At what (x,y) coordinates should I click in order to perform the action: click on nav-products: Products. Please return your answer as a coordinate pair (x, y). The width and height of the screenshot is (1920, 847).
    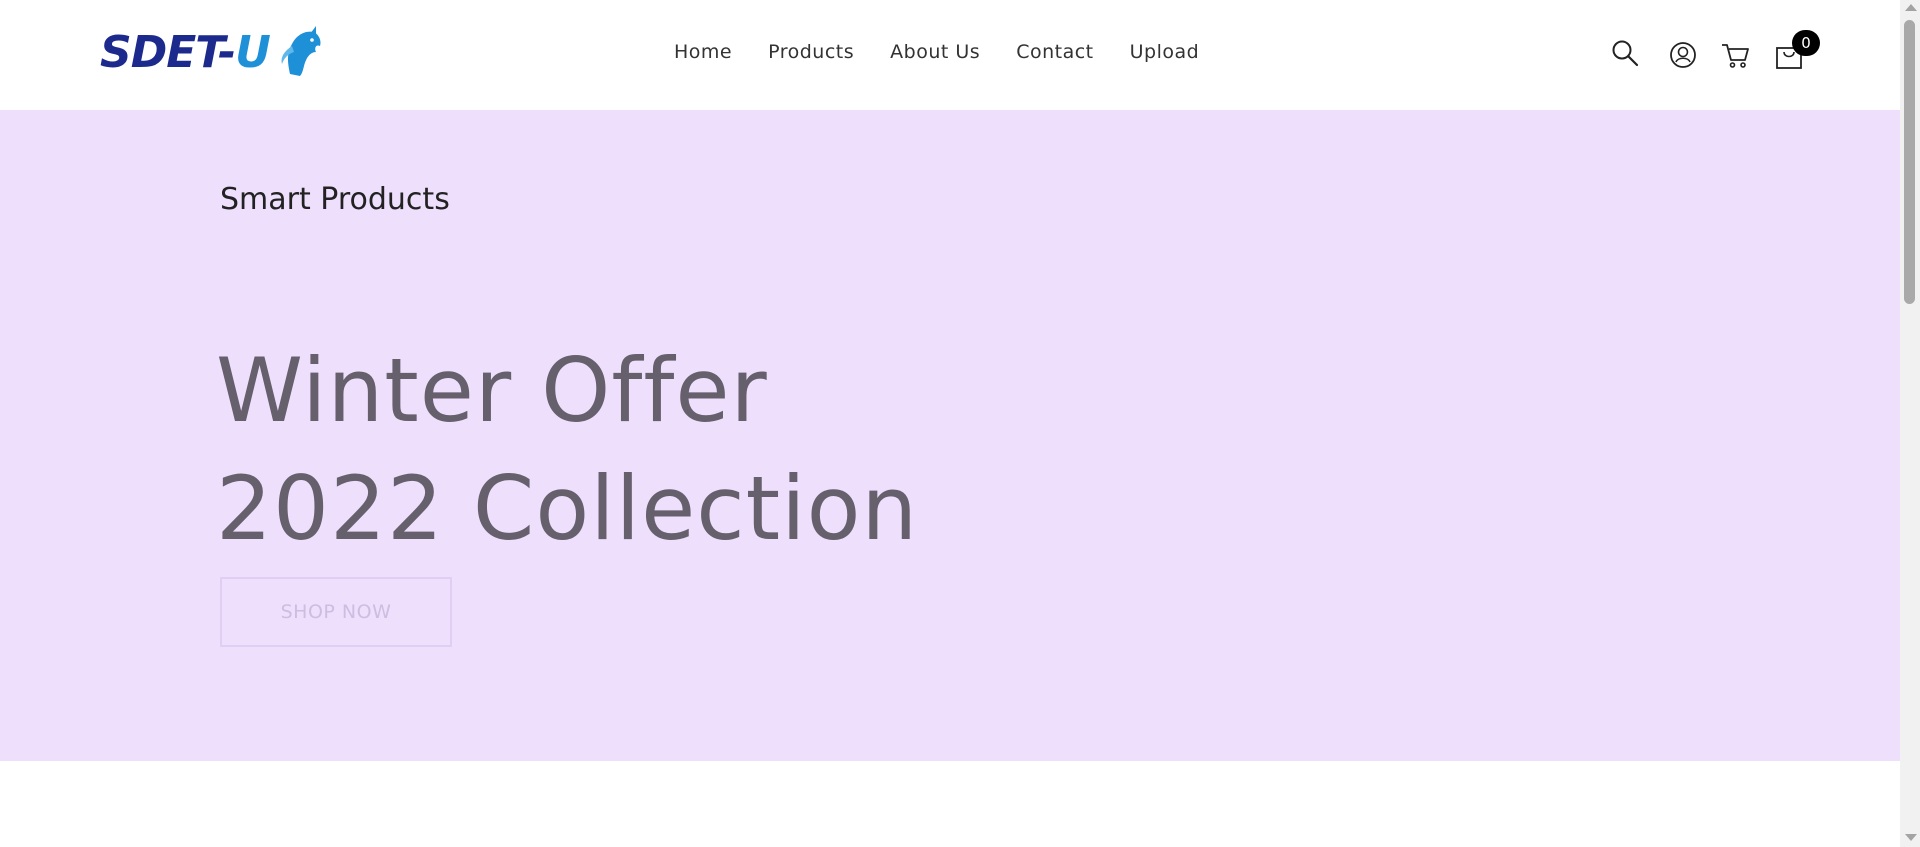
    Looking at the image, I should click on (811, 52).